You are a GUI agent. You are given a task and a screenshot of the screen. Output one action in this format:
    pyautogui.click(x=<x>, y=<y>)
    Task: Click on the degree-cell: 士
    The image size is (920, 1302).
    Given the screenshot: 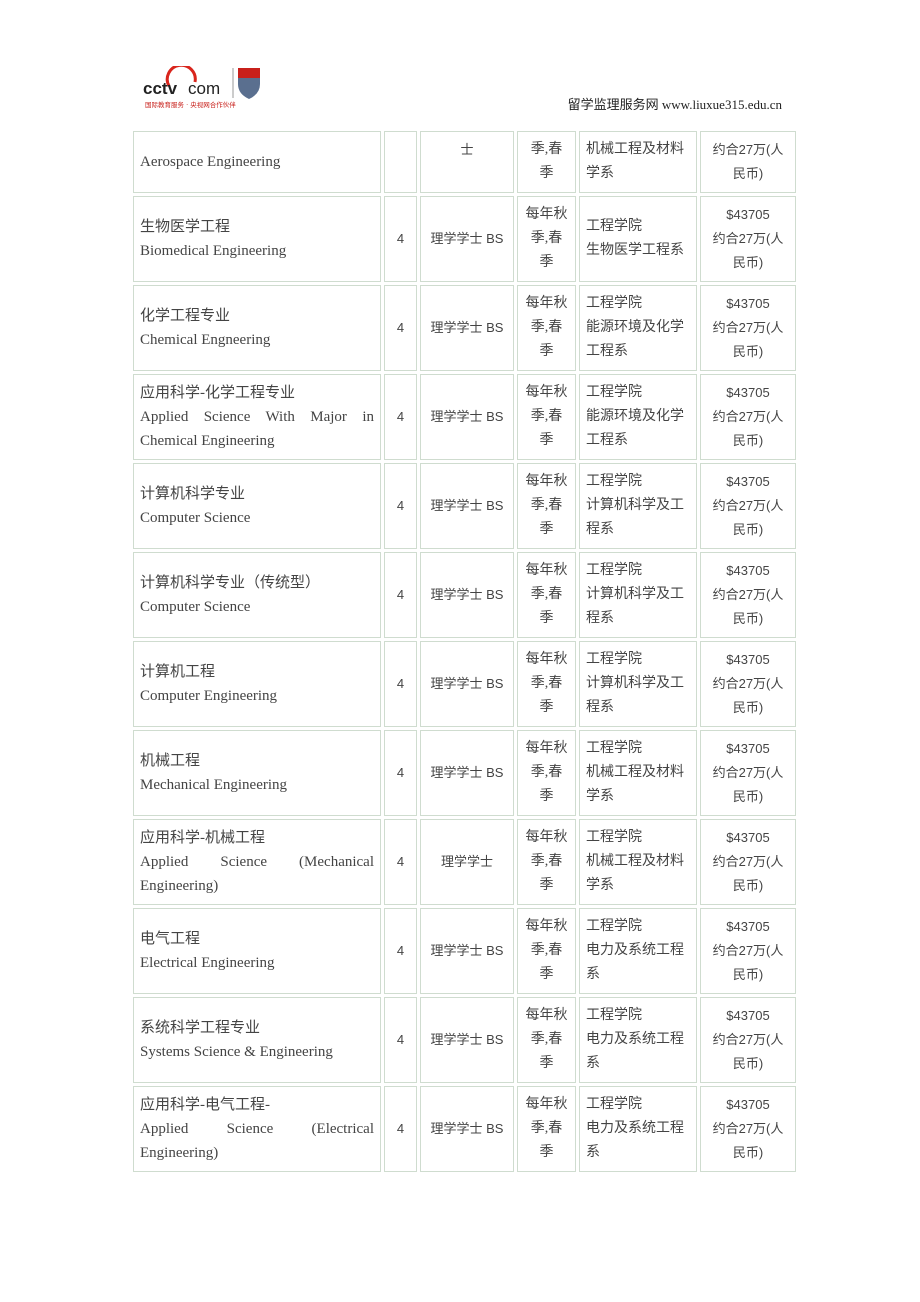 What is the action you would take?
    pyautogui.click(x=467, y=162)
    